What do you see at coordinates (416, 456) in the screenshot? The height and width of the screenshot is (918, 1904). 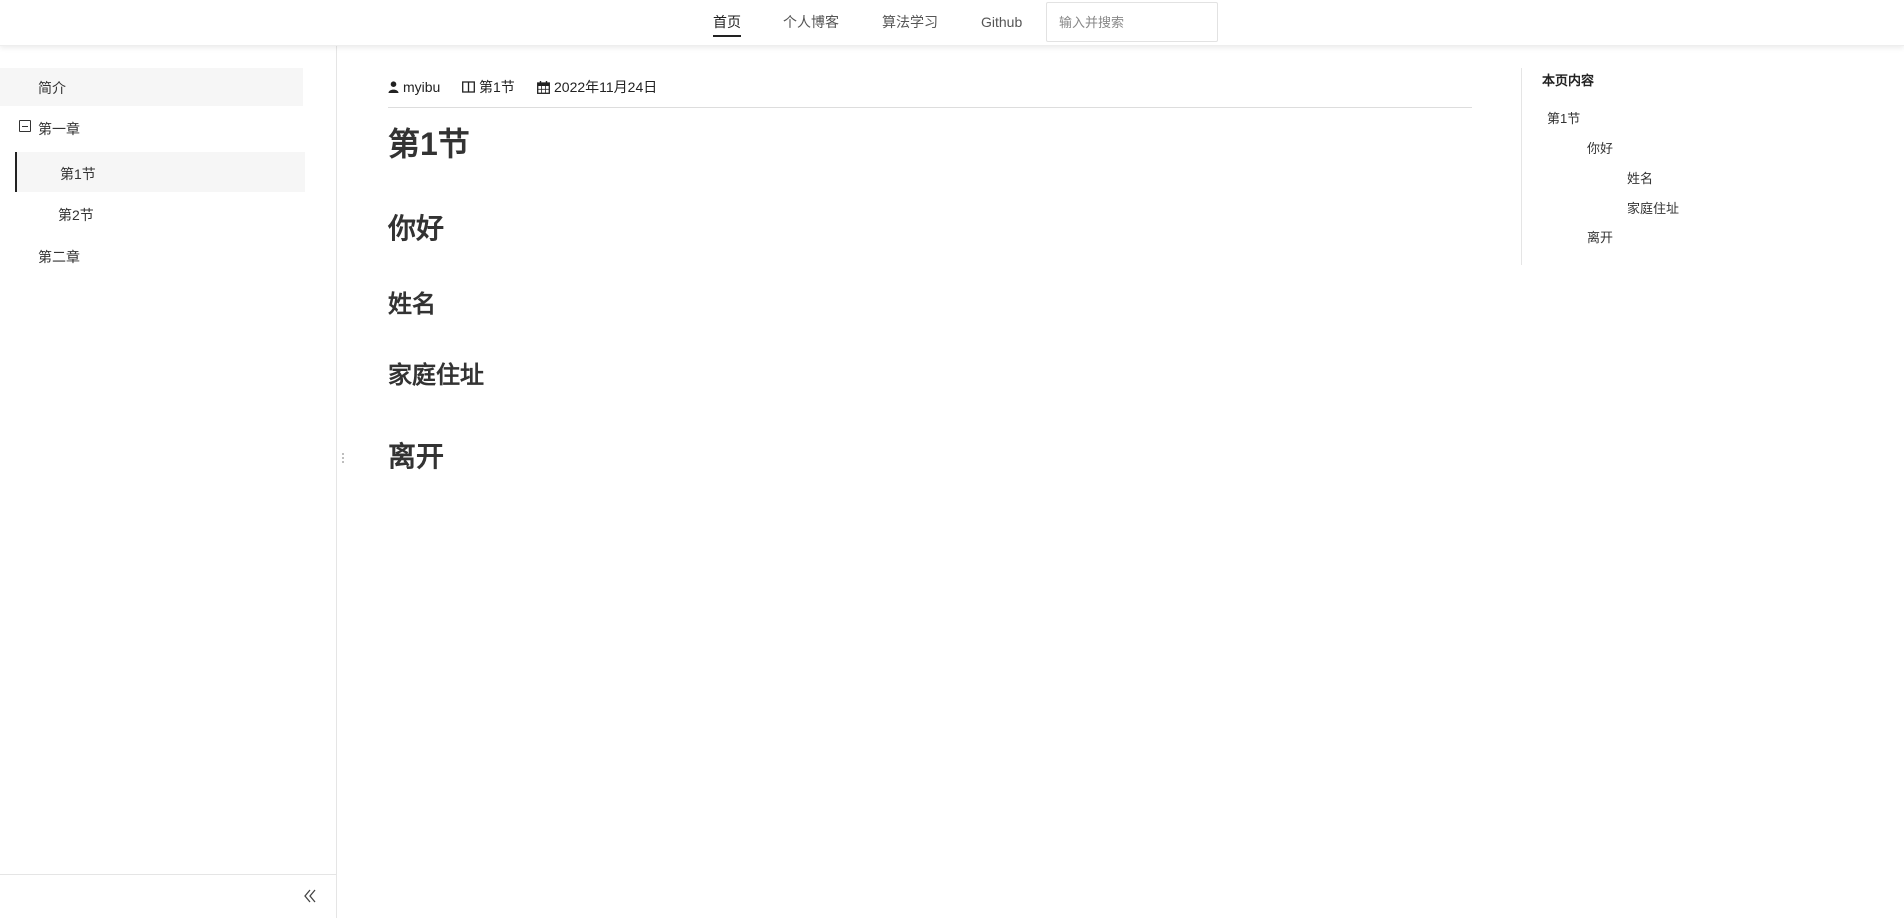 I see `heading-leave: 离开` at bounding box center [416, 456].